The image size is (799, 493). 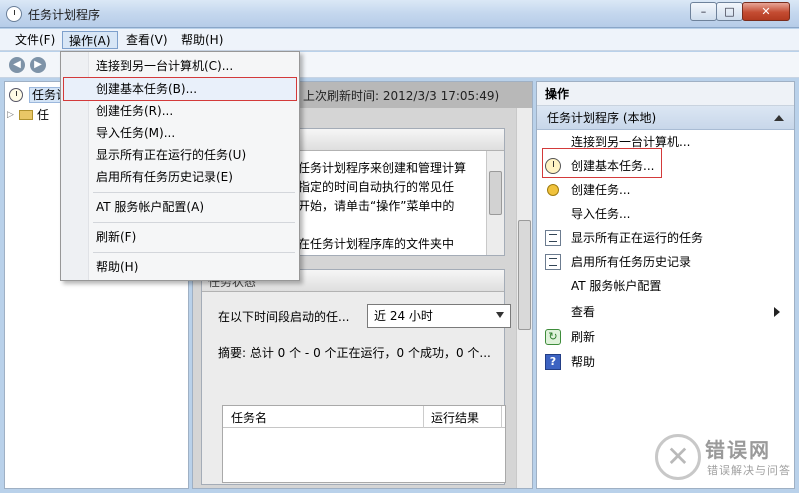 What do you see at coordinates (738, 450) in the screenshot?
I see `watermark-title: 错误网` at bounding box center [738, 450].